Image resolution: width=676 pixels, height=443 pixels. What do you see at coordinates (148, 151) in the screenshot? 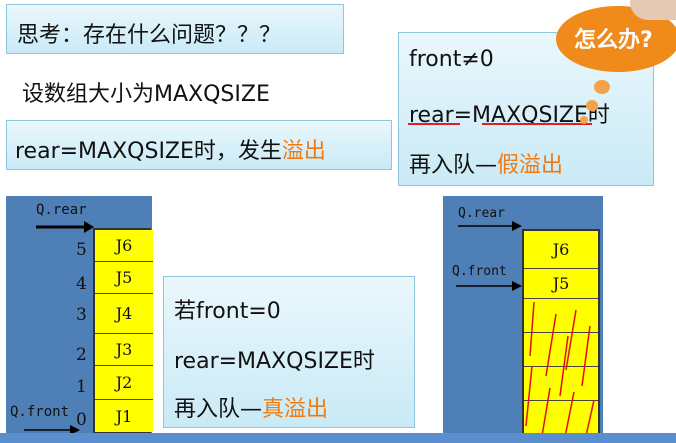
I see `overflow-prefix: rear=MAXQSIZE时，发生` at bounding box center [148, 151].